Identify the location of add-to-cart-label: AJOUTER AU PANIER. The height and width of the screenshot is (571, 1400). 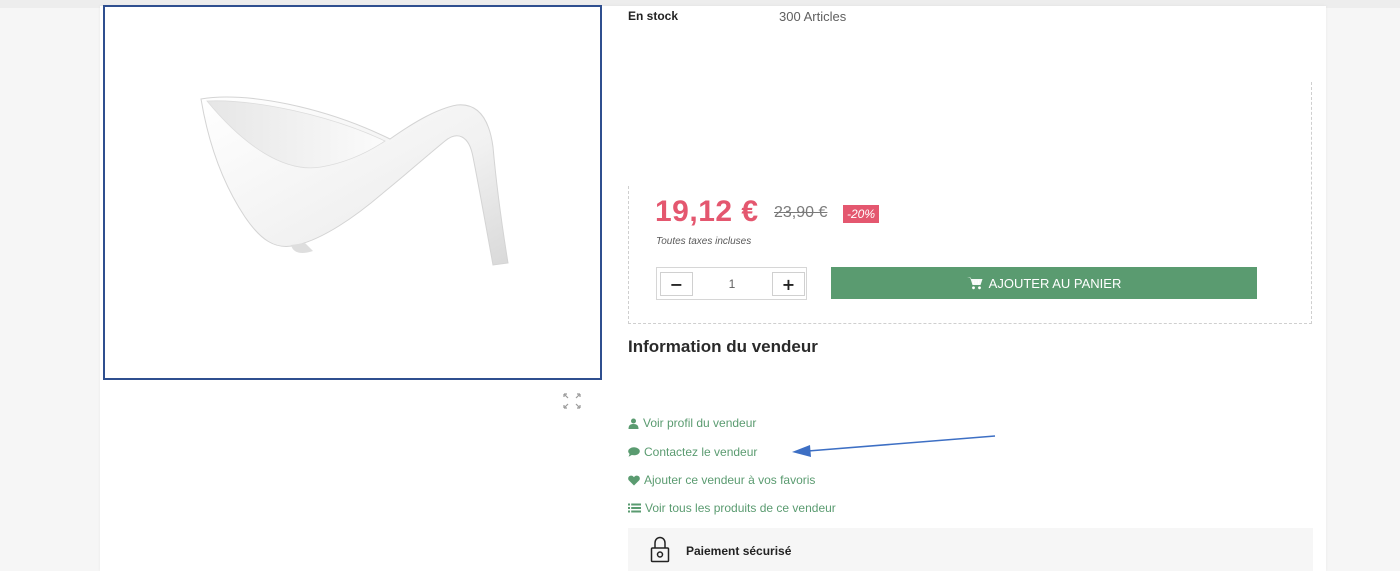
(1055, 283).